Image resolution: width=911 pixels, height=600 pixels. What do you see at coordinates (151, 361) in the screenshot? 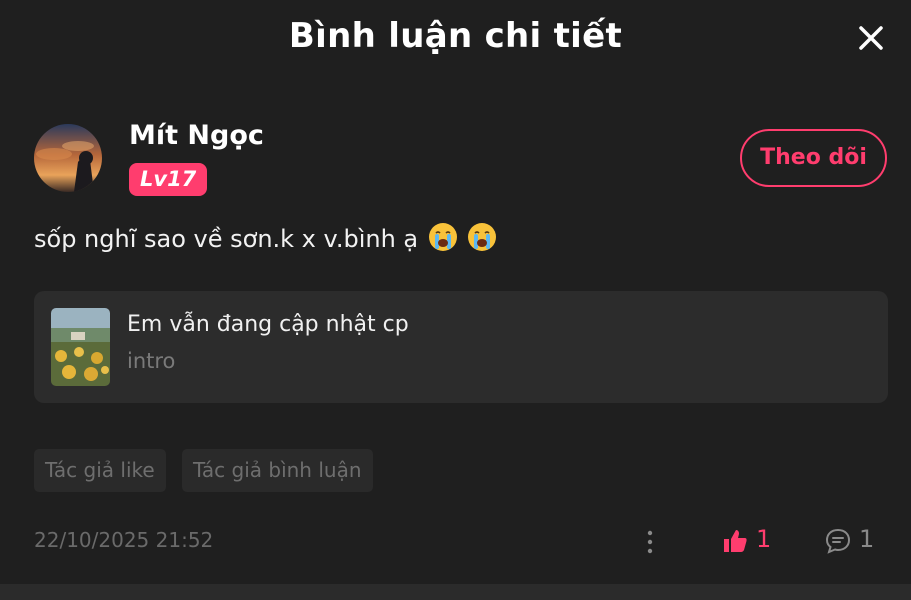
I see `book-chapter: intro` at bounding box center [151, 361].